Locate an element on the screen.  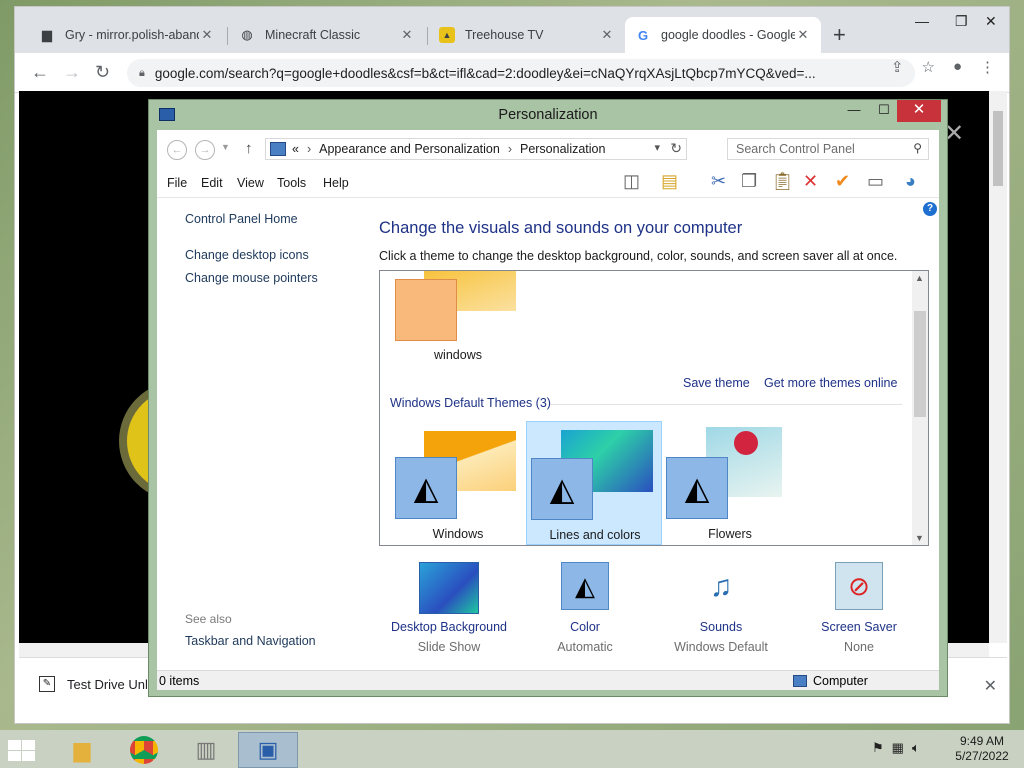
menu-icon: ⋮ is located at coordinates (987, 67).